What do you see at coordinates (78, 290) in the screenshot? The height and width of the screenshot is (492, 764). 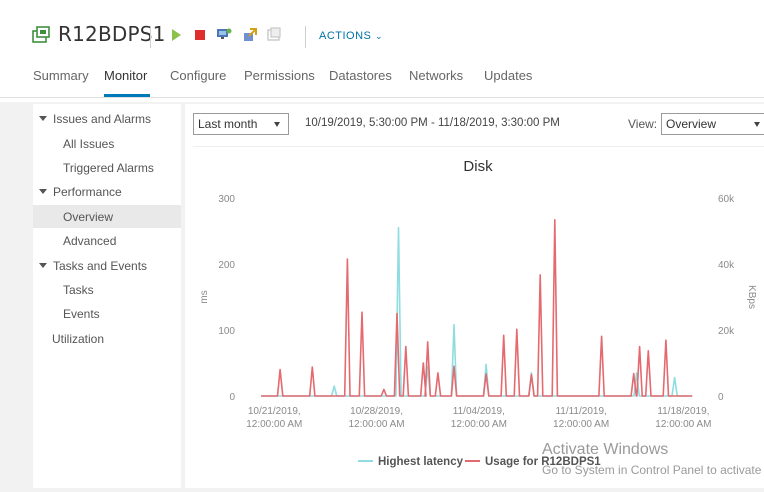 I see `sidebar-item-tasks: Tasks` at bounding box center [78, 290].